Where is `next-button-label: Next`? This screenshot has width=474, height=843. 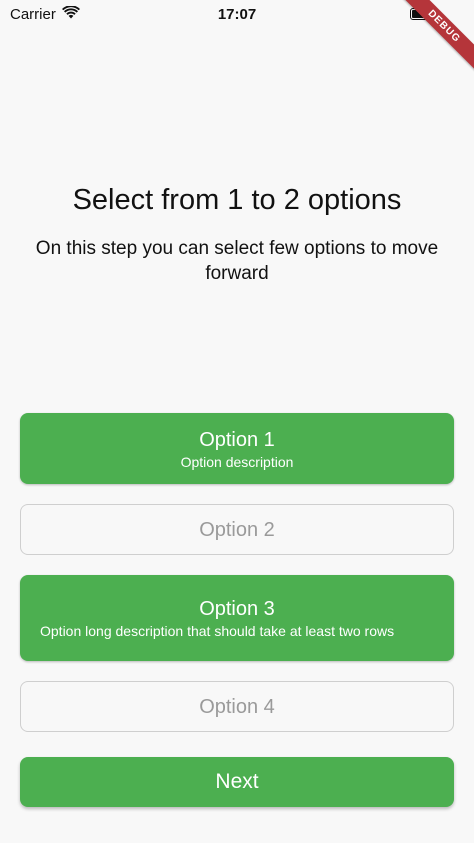
next-button-label: Next is located at coordinates (237, 781).